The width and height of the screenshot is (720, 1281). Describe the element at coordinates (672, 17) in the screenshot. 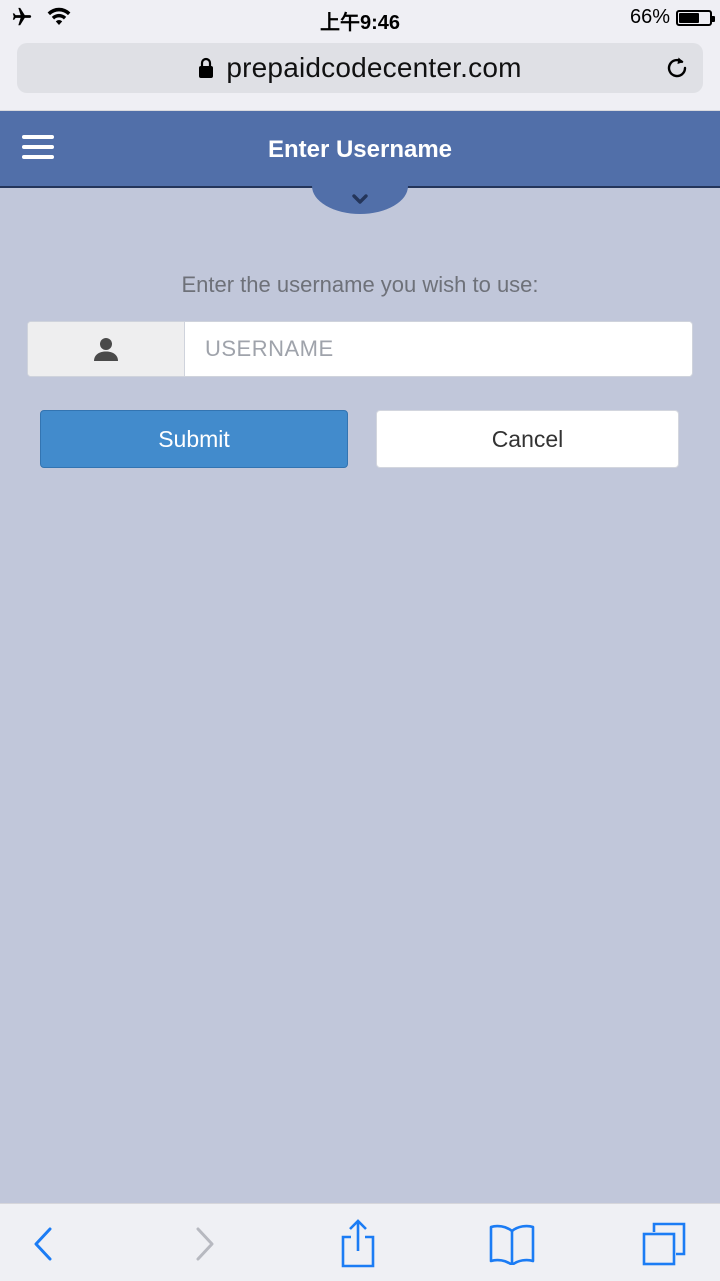

I see `status-right: 66%` at that location.